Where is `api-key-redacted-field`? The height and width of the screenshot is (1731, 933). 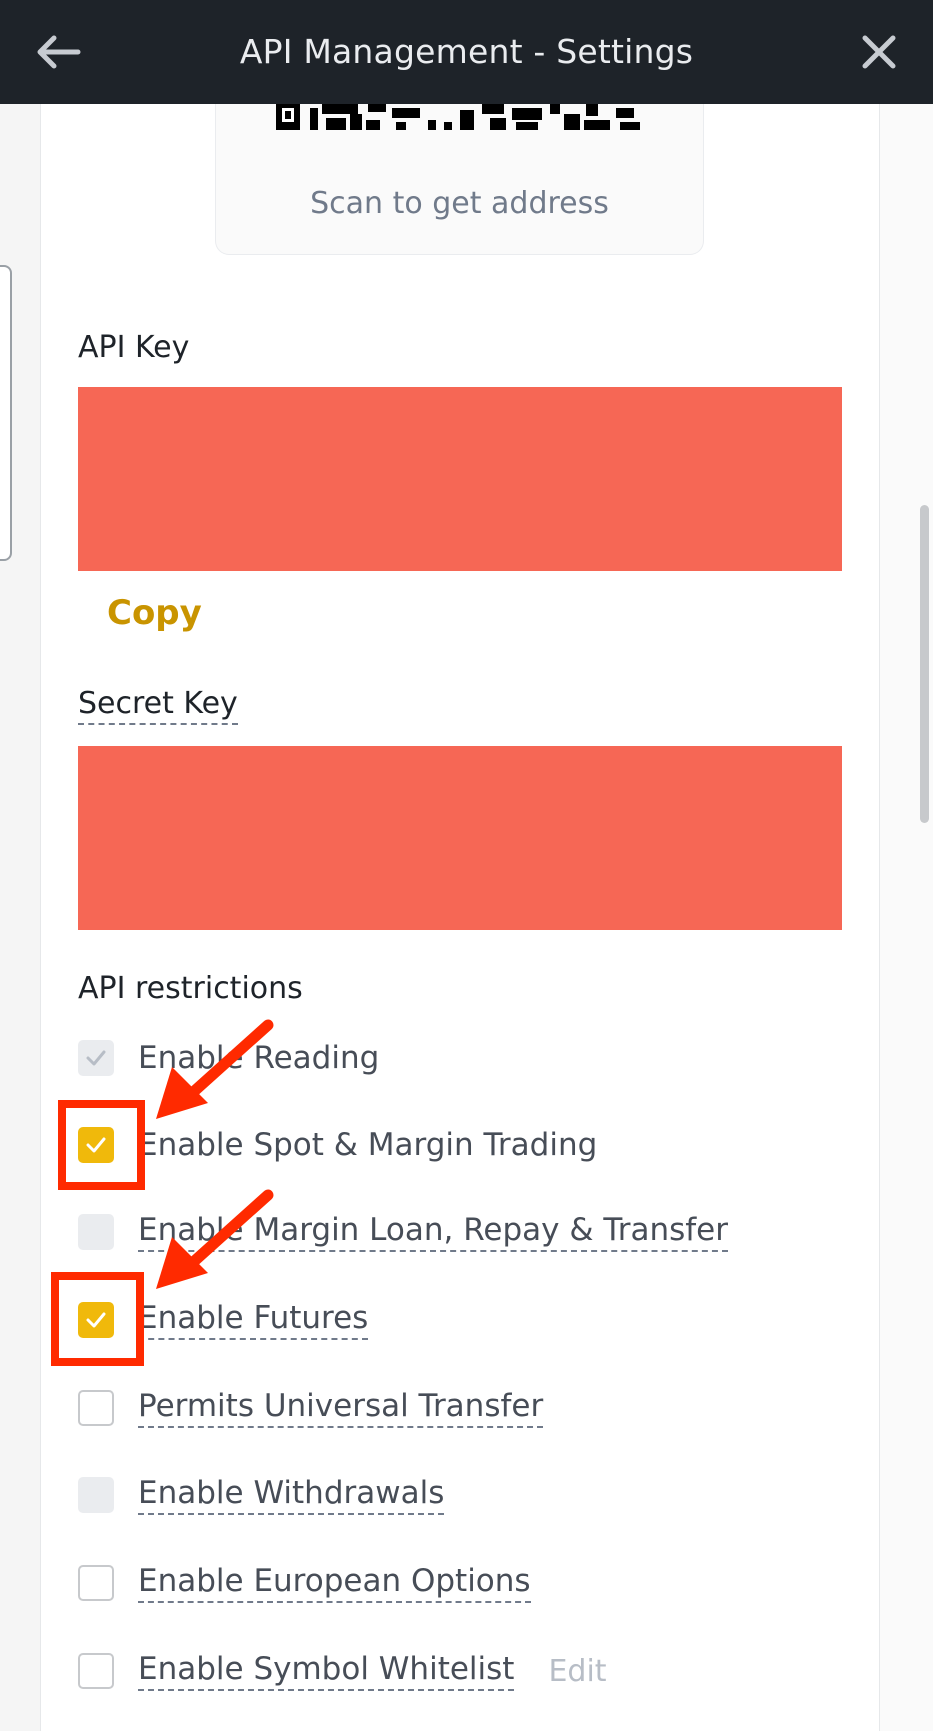
api-key-redacted-field is located at coordinates (460, 479).